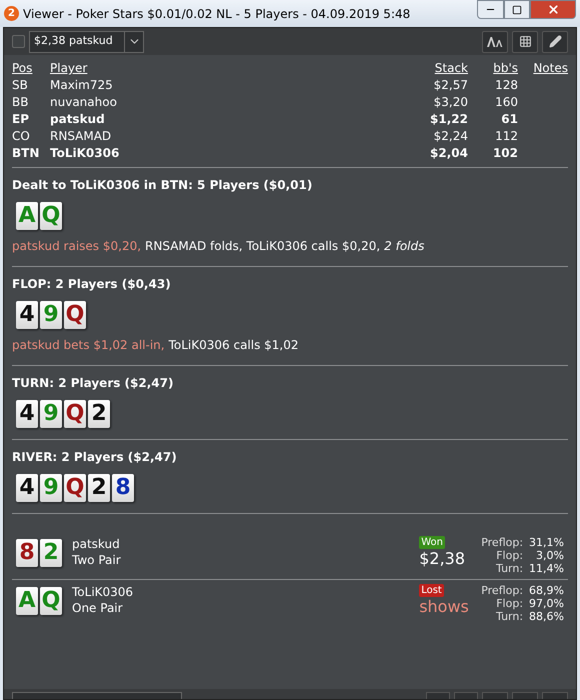  I want to click on table-cell-text: CO, so click(21, 136).